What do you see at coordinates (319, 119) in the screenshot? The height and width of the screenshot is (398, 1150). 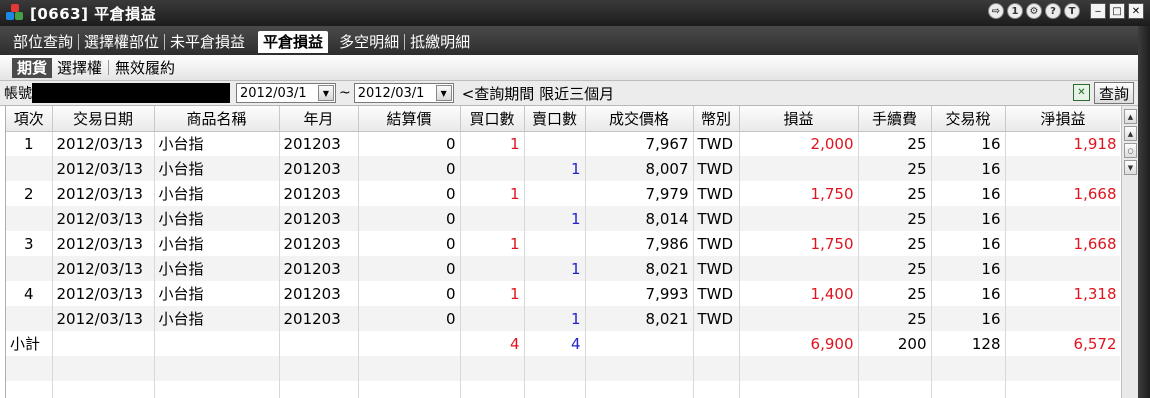 I see `column-header: 年月` at bounding box center [319, 119].